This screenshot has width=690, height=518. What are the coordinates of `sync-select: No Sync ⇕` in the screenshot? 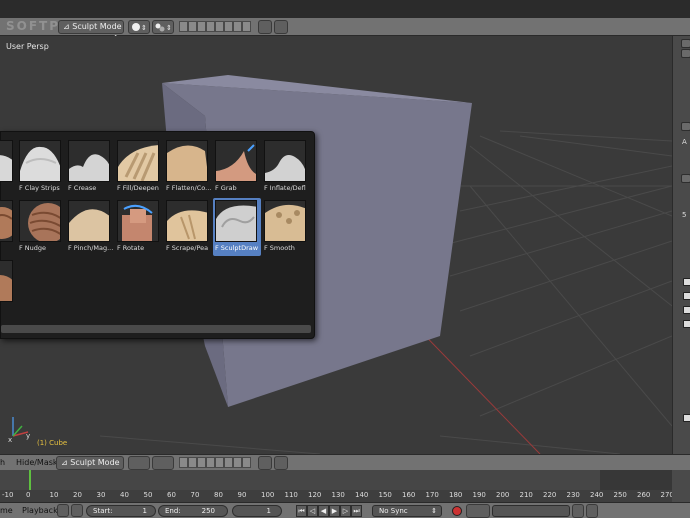 It's located at (407, 511).